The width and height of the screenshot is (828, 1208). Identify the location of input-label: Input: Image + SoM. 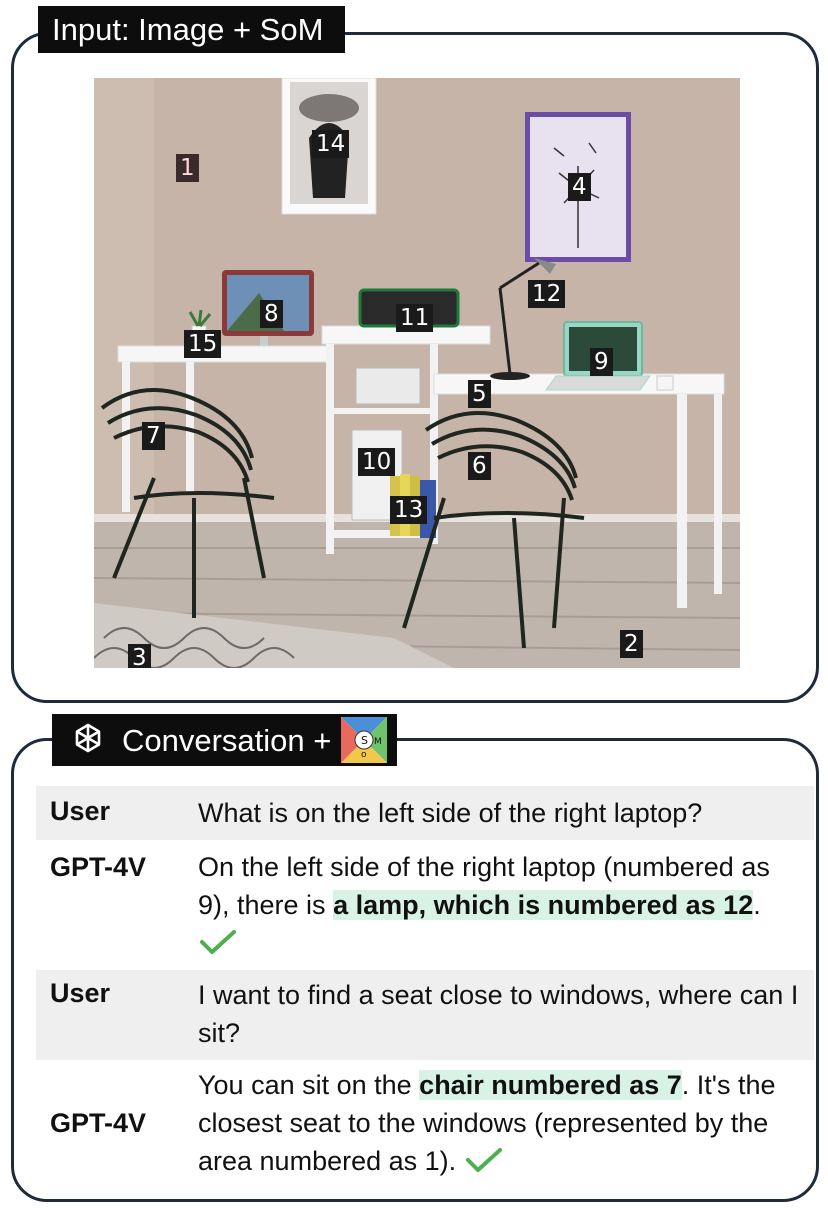
(192, 29).